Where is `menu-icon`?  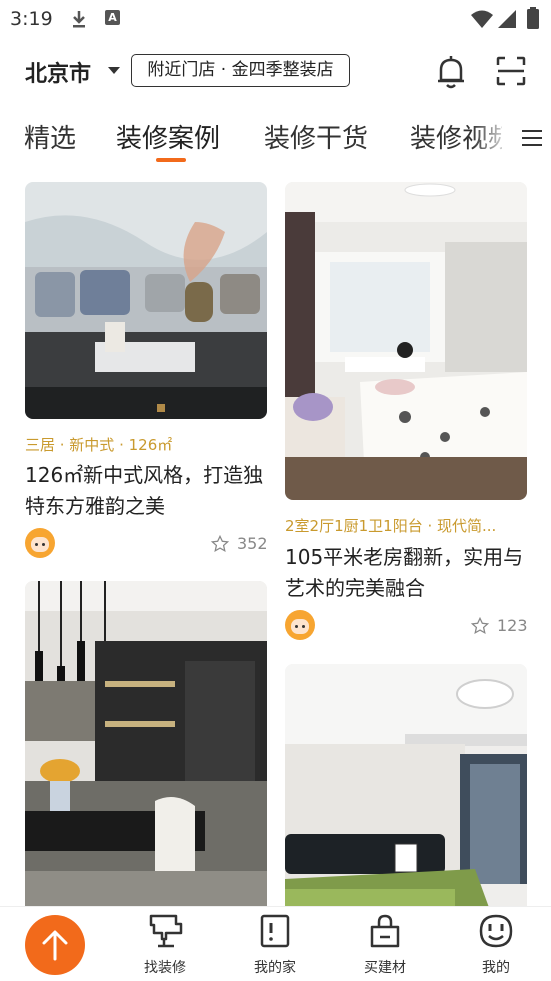
menu-icon is located at coordinates (532, 140).